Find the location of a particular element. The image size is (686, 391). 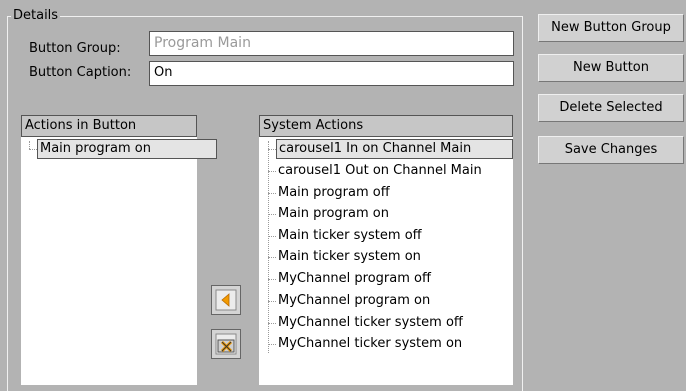

delete-x-icon is located at coordinates (226, 344).